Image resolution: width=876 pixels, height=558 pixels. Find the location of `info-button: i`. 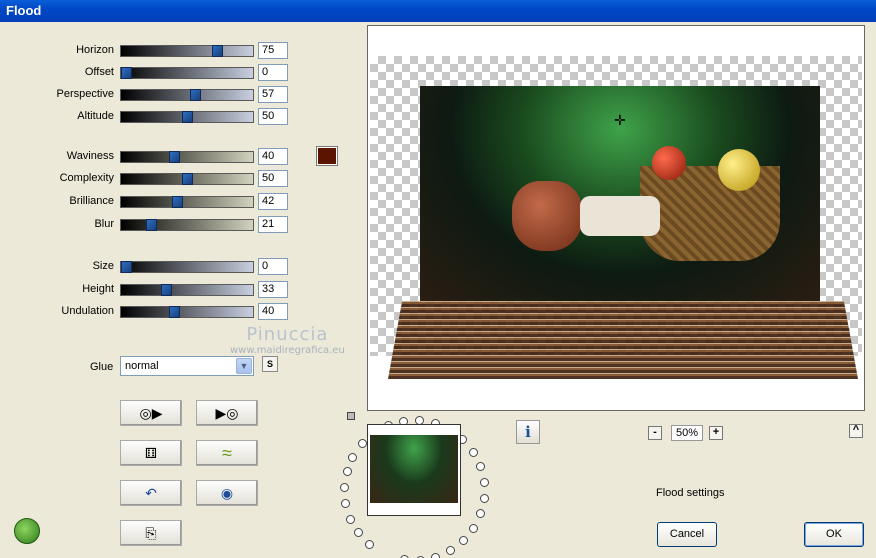

info-button: i is located at coordinates (528, 432).